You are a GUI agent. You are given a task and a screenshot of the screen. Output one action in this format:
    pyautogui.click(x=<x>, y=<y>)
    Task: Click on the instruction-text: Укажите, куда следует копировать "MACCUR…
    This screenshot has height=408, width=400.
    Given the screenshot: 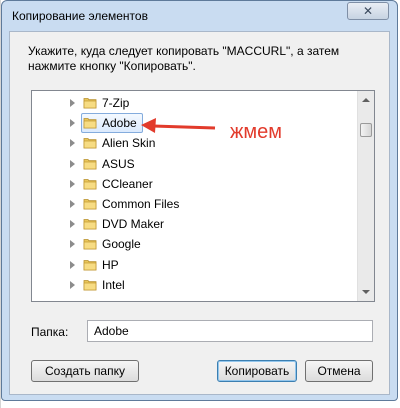 What is the action you would take?
    pyautogui.click(x=184, y=58)
    